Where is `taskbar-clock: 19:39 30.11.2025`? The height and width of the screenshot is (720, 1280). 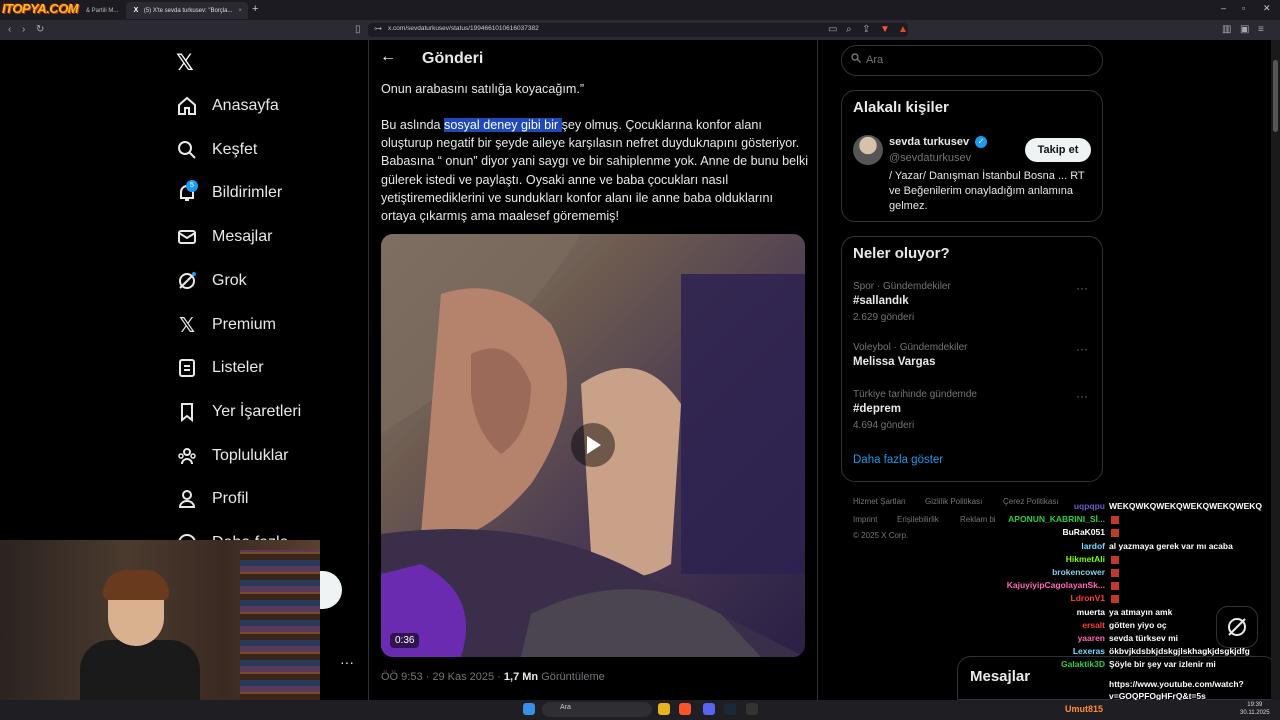 taskbar-clock: 19:39 30.11.2025 is located at coordinates (1255, 709).